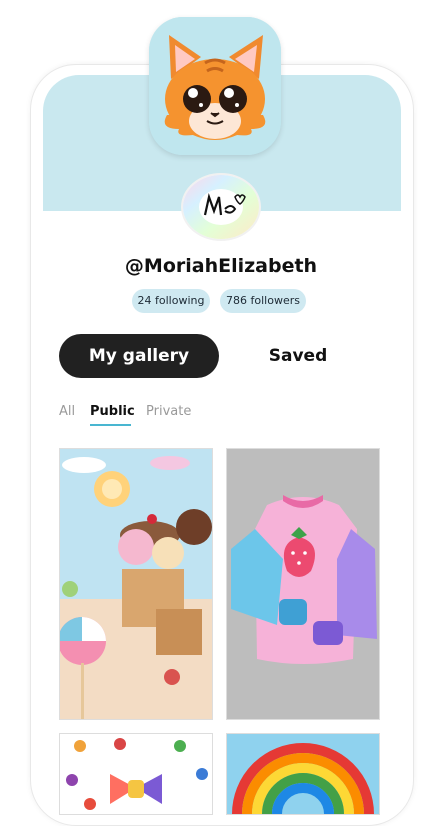  Describe the element at coordinates (171, 301) in the screenshot. I see `following-count: 24 following` at that location.